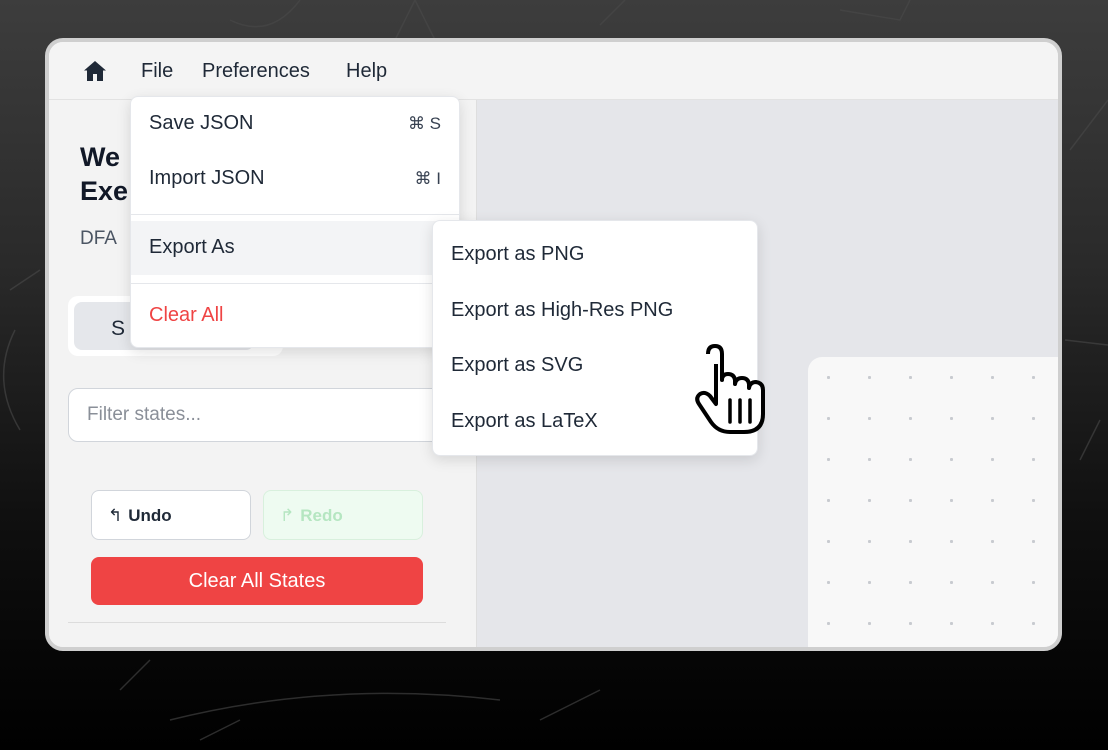  Describe the element at coordinates (287, 515) in the screenshot. I see `redo-icon: ↱` at that location.